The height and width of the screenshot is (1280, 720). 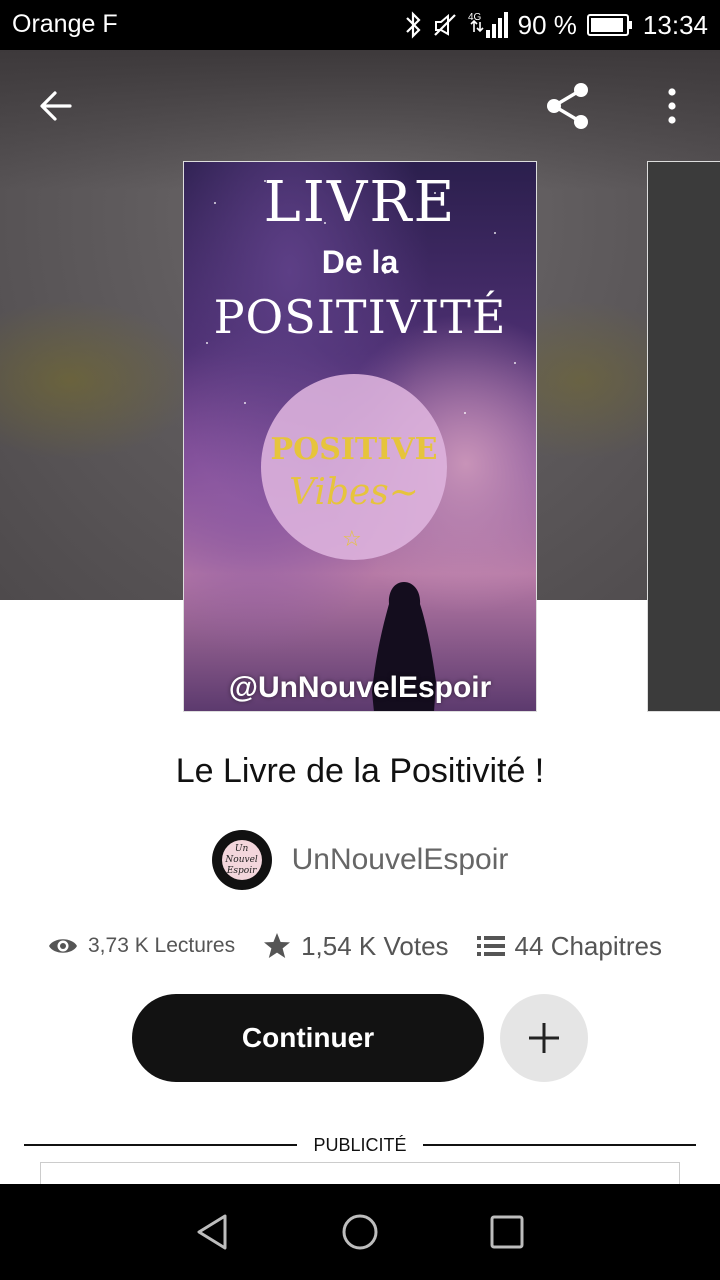 I want to click on cover-badge-line1: POSITIVE, so click(x=354, y=449).